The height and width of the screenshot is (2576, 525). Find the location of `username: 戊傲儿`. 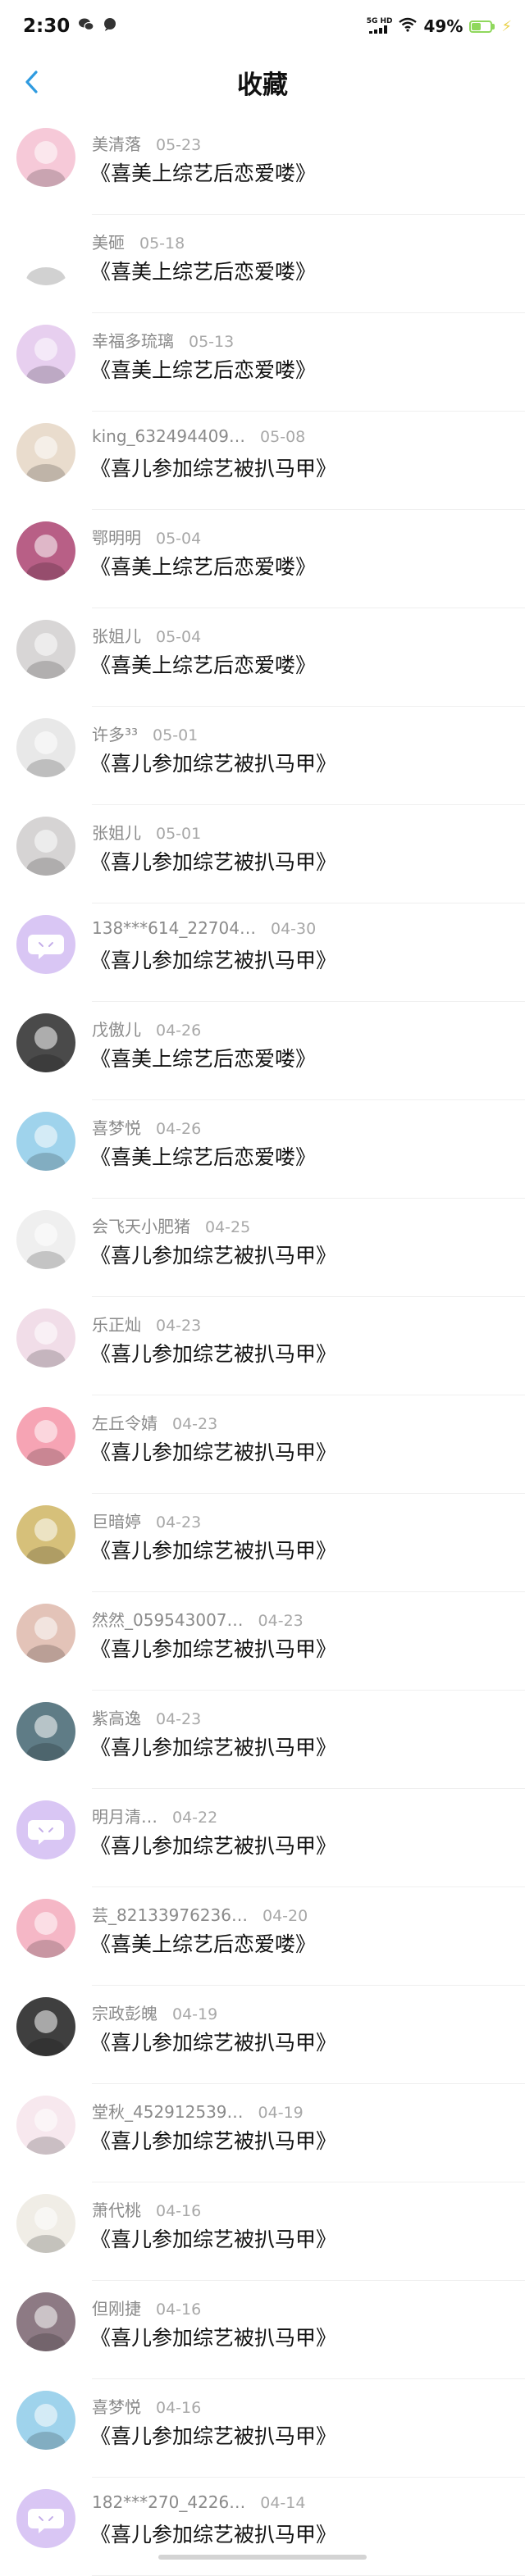

username: 戊傲儿 is located at coordinates (116, 1028).